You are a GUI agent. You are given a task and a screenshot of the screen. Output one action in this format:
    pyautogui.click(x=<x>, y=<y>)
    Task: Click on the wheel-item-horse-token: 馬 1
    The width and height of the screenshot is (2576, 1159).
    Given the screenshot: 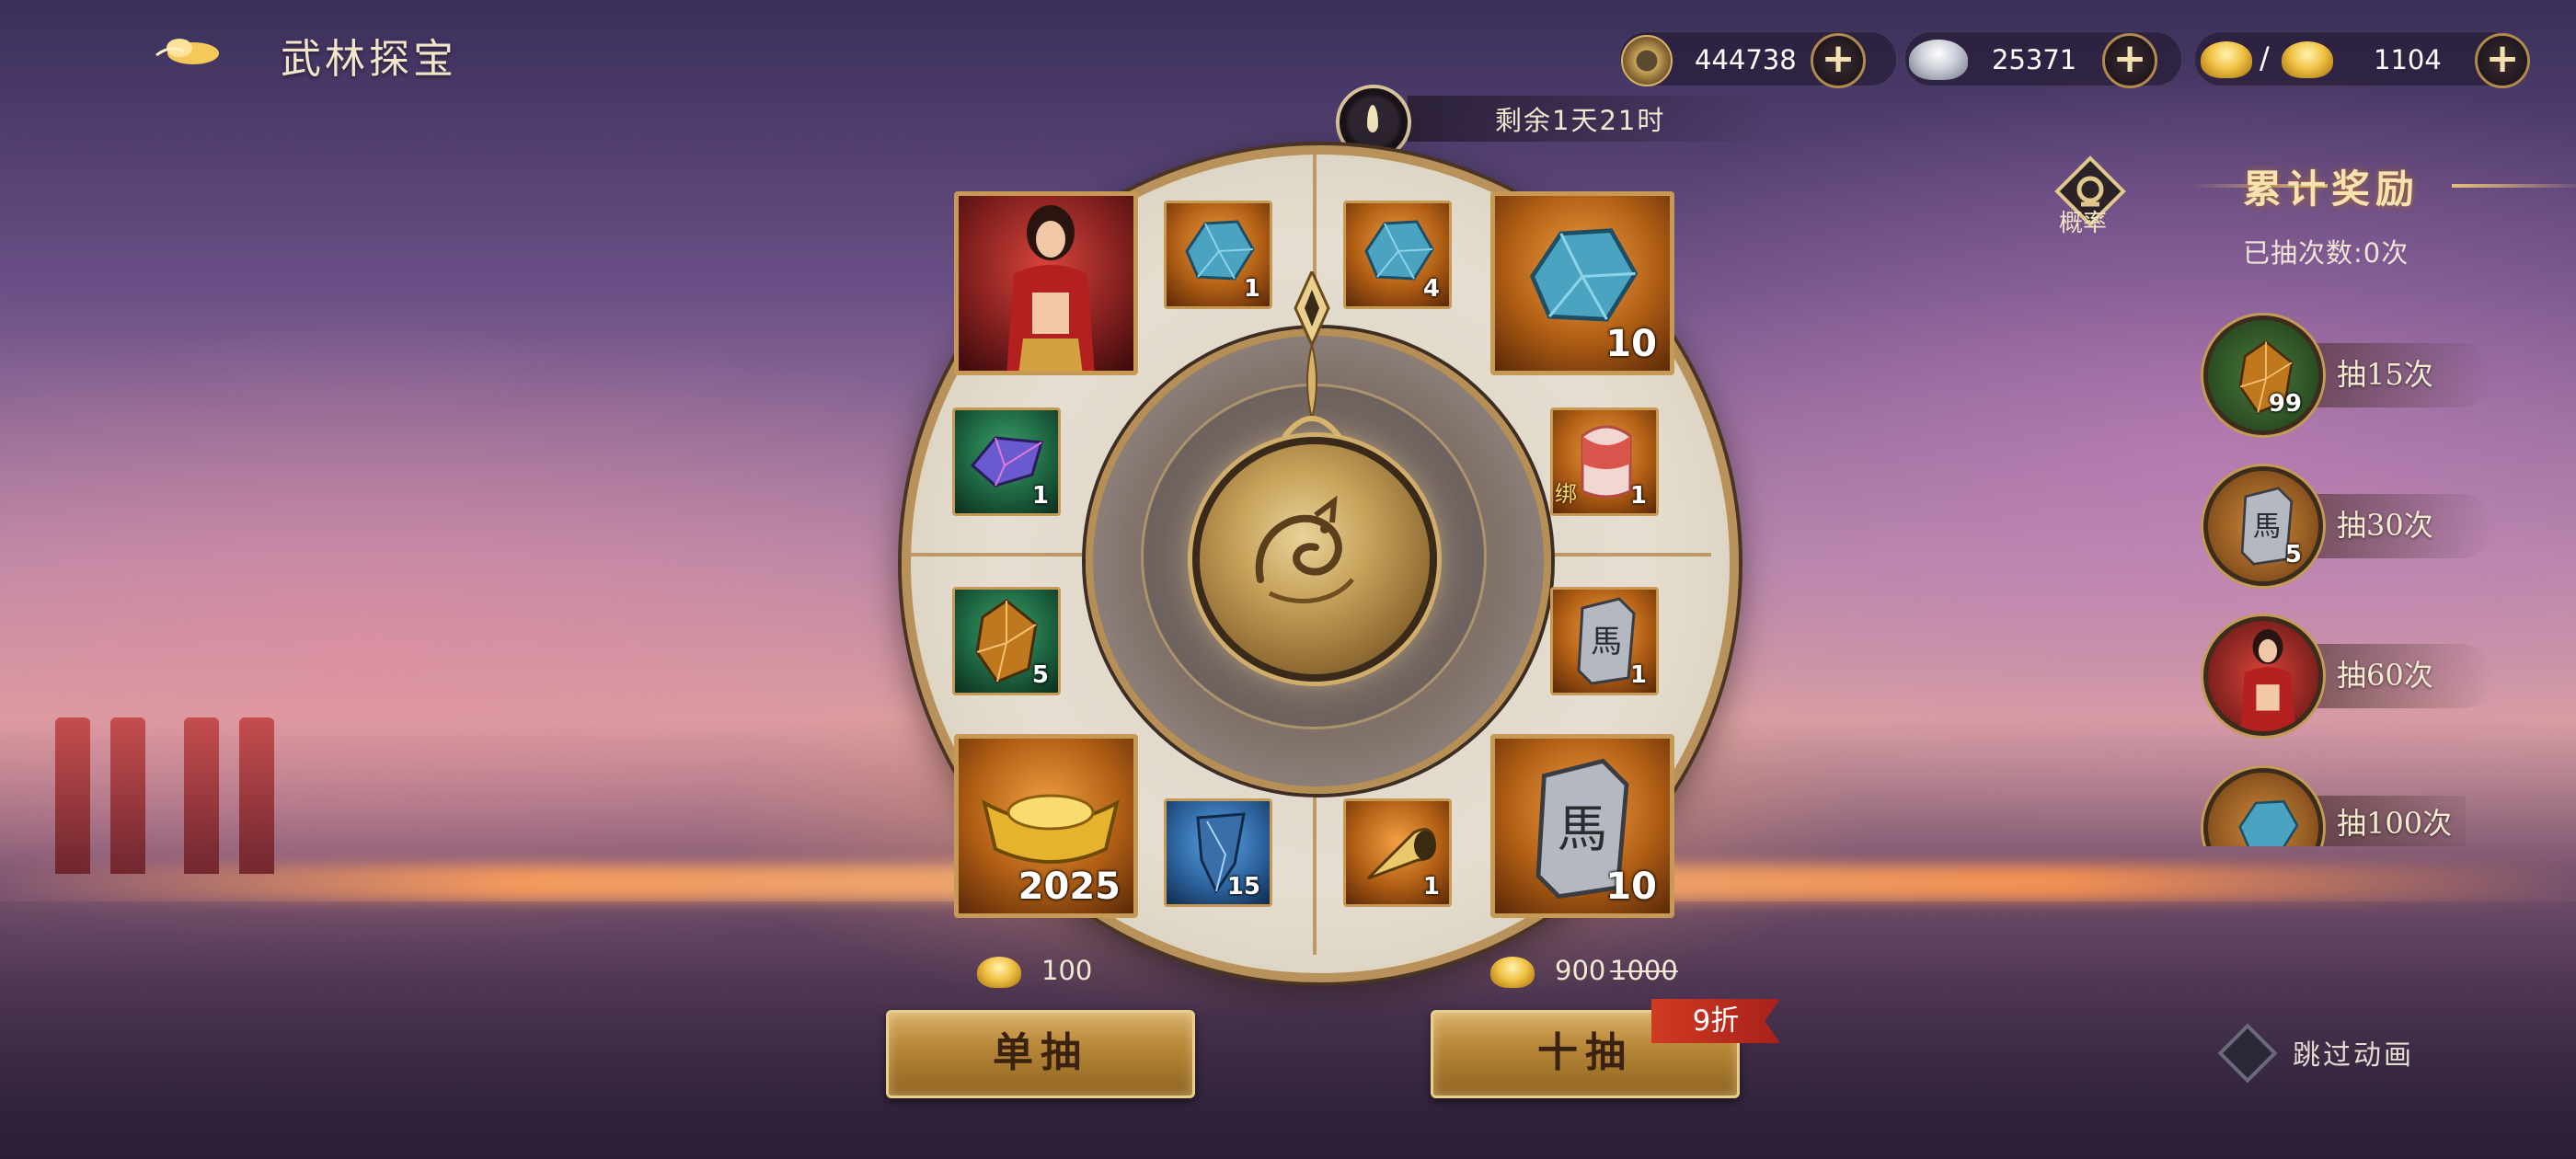 What is the action you would take?
    pyautogui.click(x=1604, y=641)
    